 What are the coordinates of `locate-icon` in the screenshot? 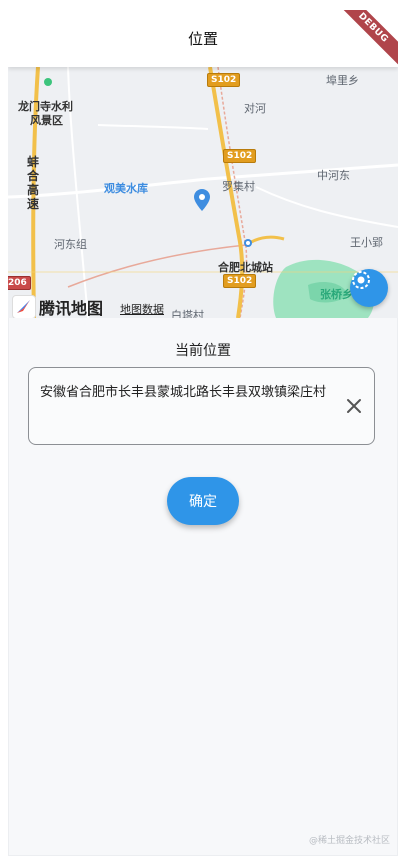 It's located at (361, 280).